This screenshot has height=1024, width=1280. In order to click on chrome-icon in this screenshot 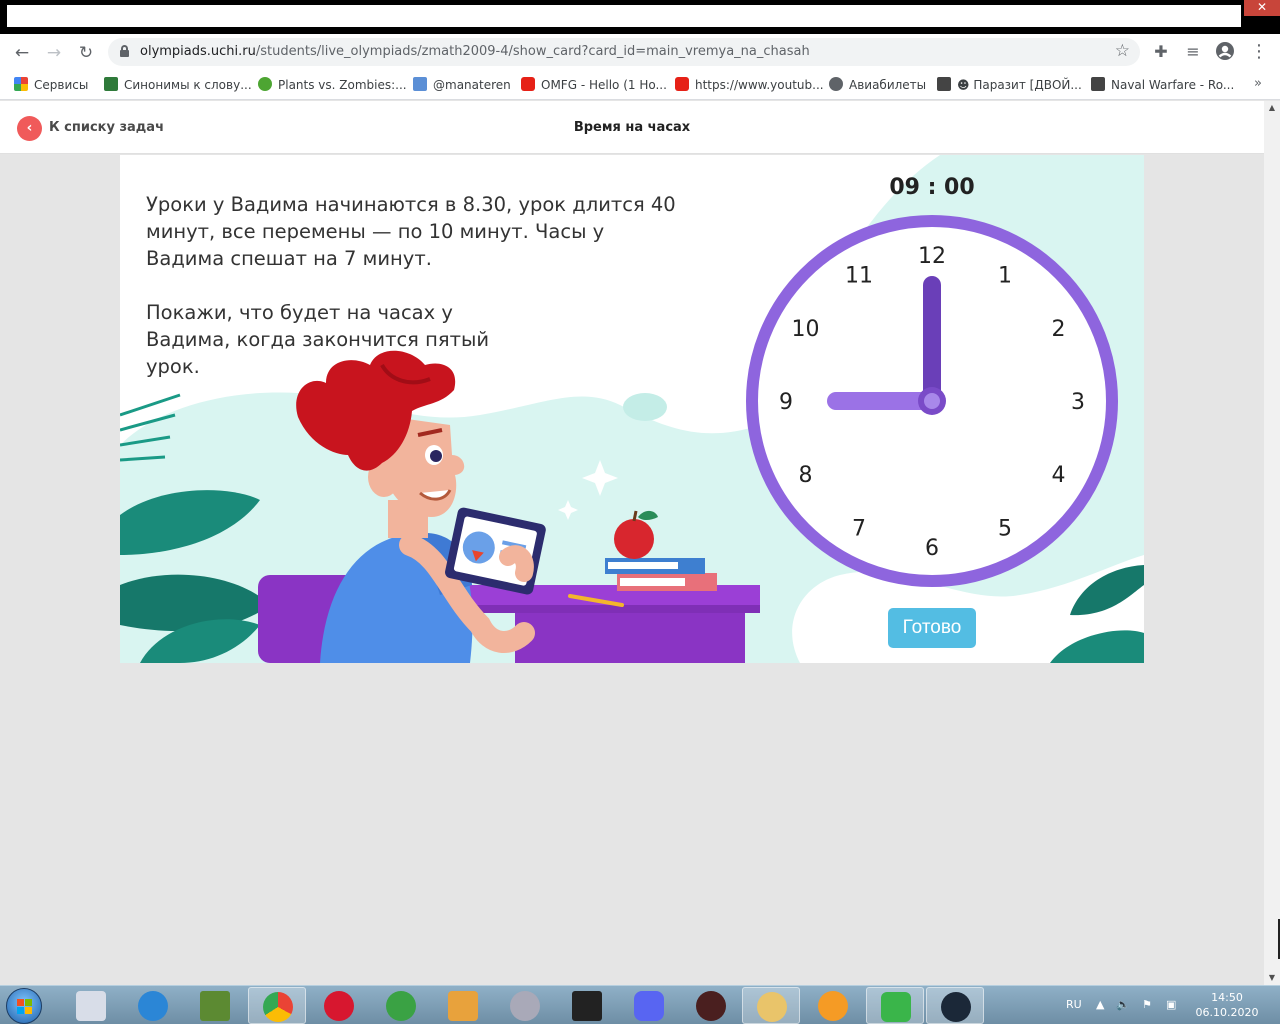, I will do `click(278, 1007)`.